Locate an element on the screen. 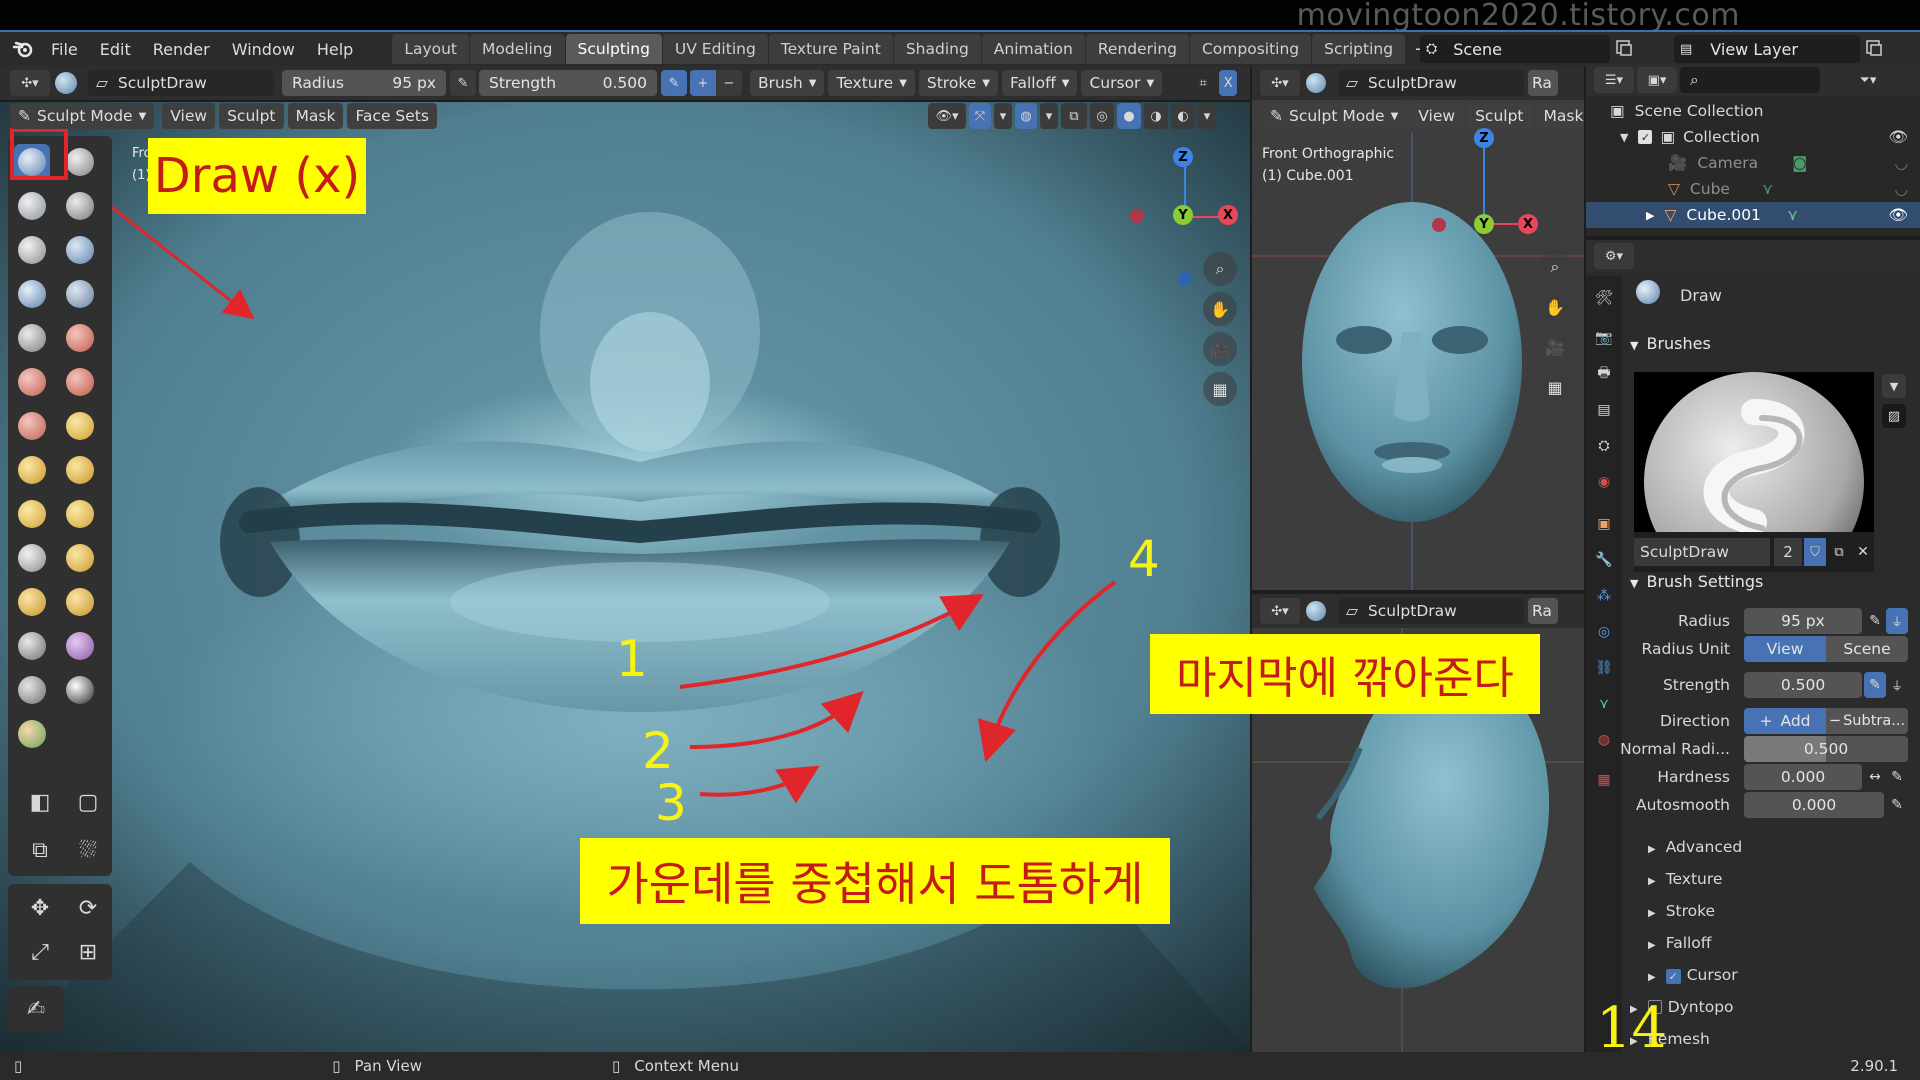 Image resolution: width=1920 pixels, height=1080 pixels. unlink-brush-icon: ✕ is located at coordinates (1863, 552).